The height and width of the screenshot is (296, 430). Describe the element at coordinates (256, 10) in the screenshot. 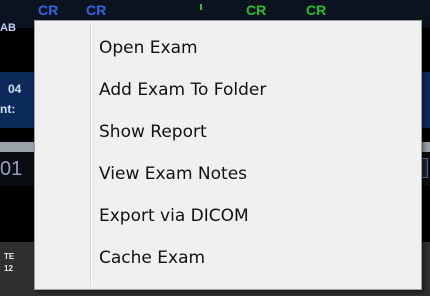

I see `modality-label-3: CR` at that location.